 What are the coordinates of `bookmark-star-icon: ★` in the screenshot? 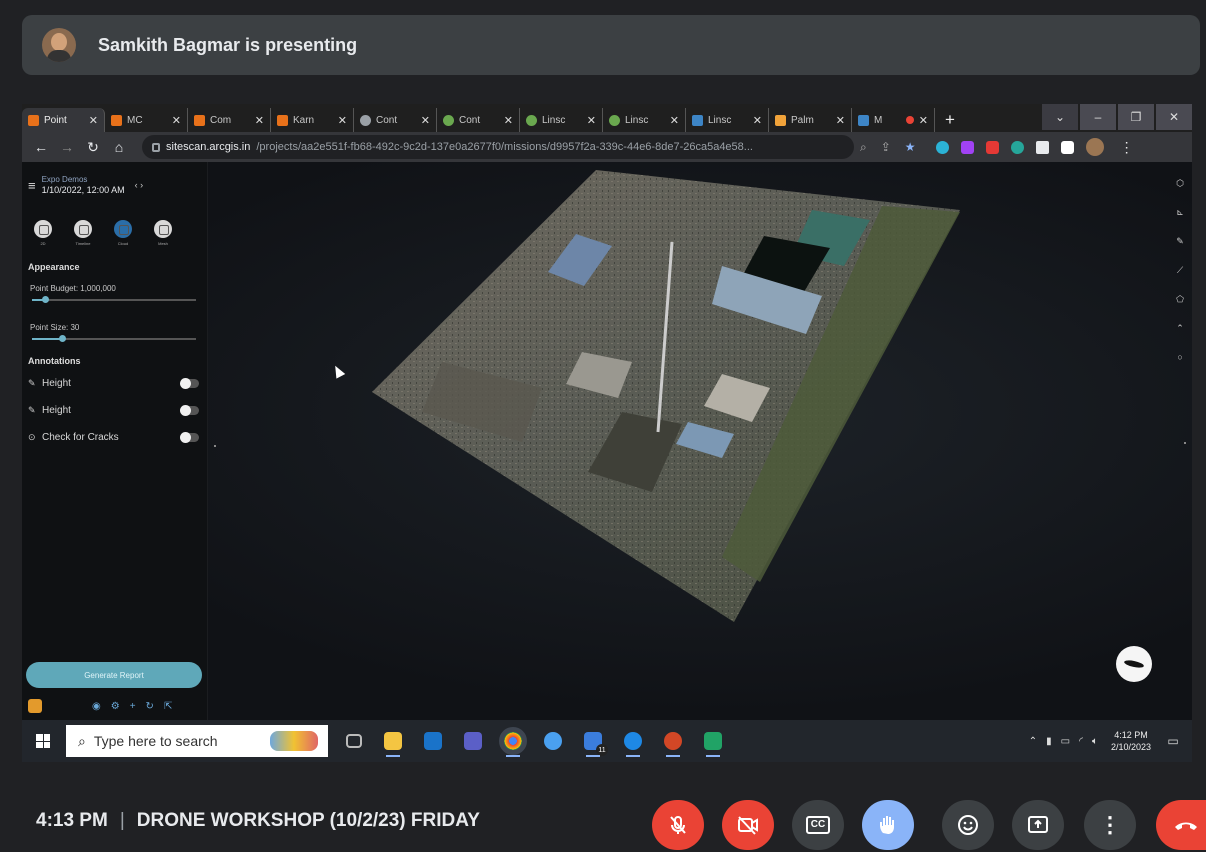 It's located at (910, 147).